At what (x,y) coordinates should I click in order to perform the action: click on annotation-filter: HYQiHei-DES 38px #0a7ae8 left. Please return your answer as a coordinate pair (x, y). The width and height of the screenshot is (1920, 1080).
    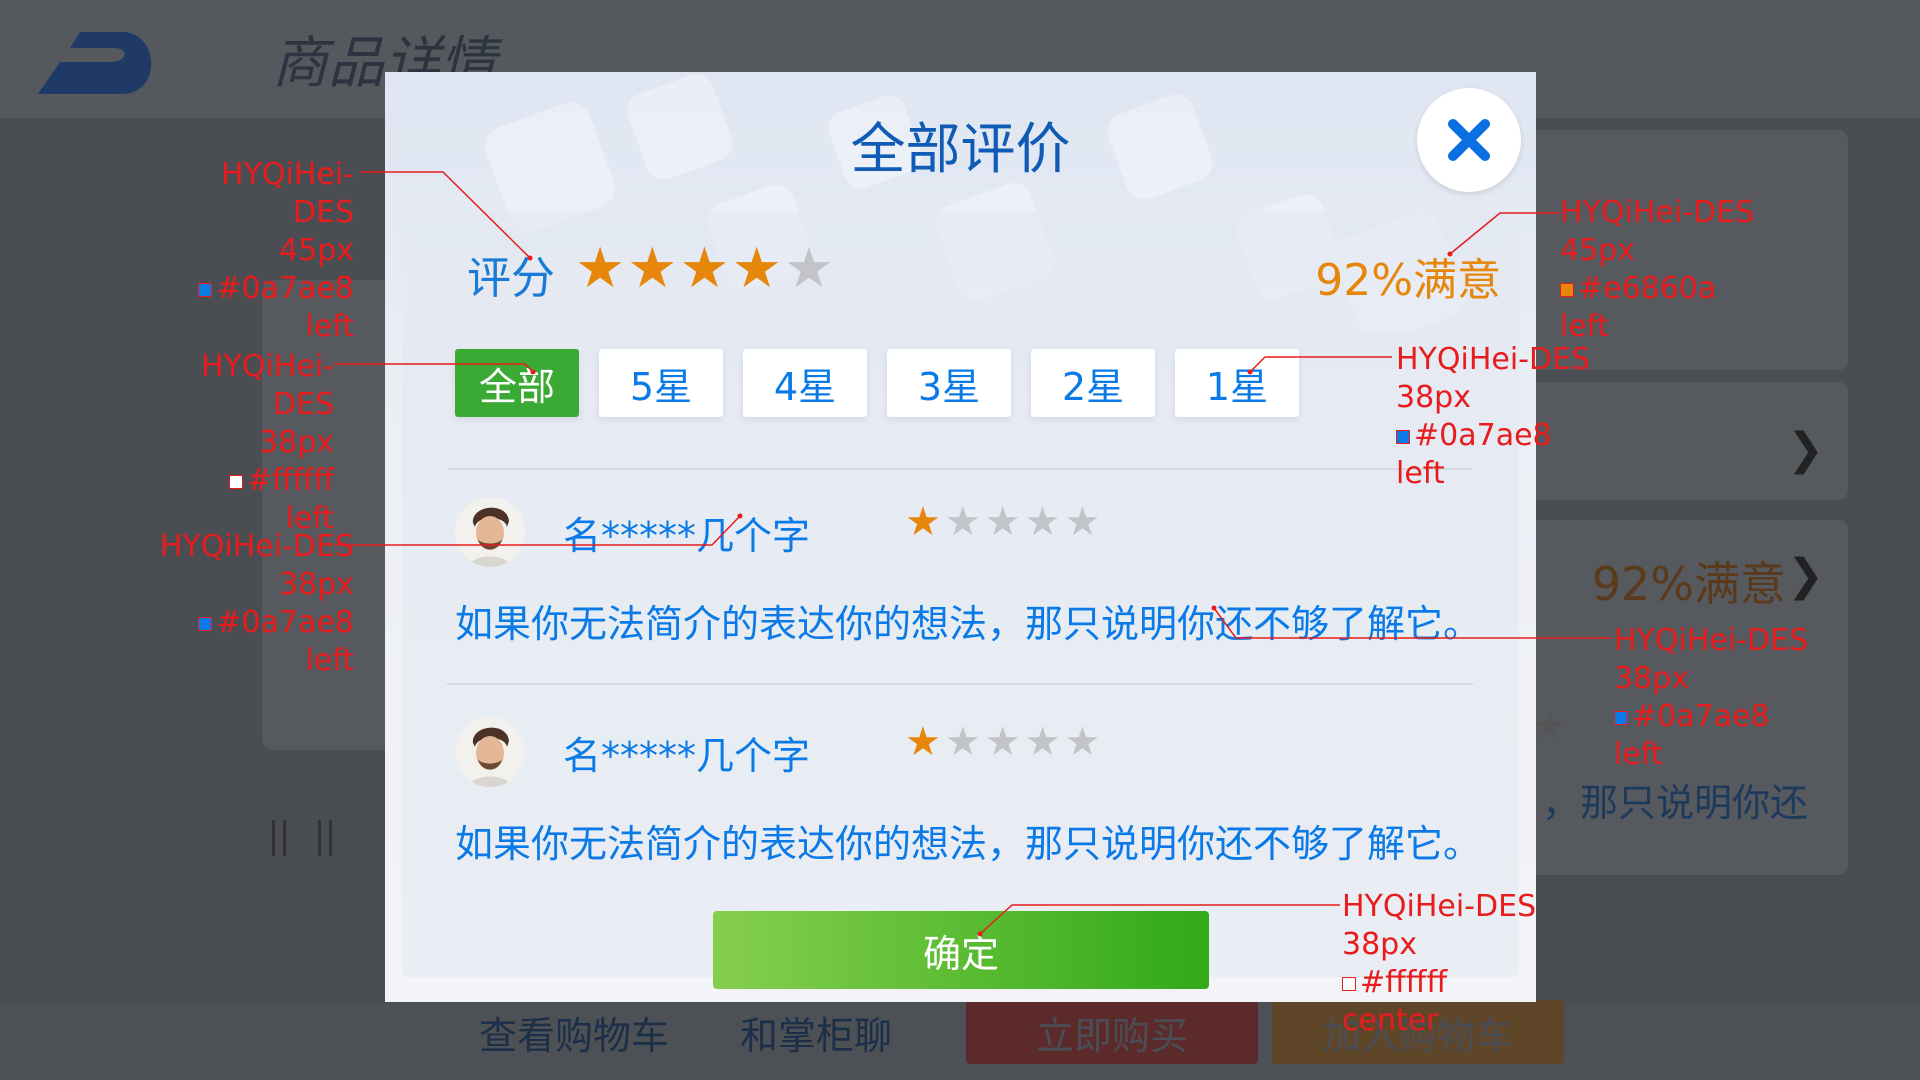
    Looking at the image, I should click on (1493, 417).